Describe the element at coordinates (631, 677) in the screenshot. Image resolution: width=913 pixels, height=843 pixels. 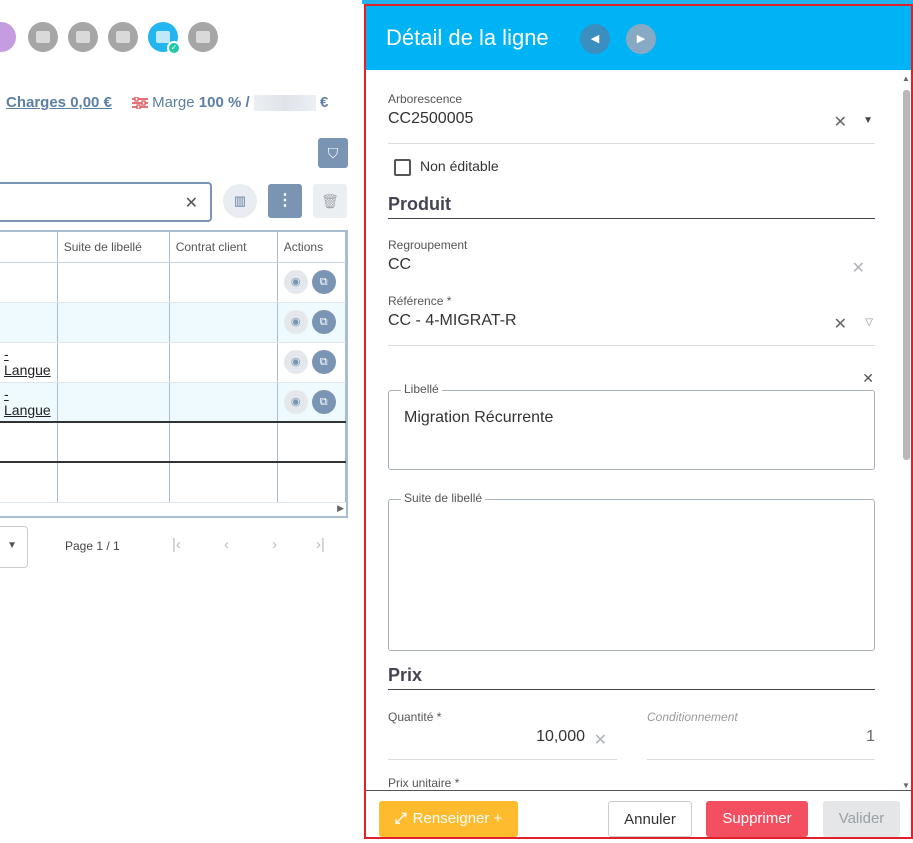
I see `section-prix: Prix` at that location.